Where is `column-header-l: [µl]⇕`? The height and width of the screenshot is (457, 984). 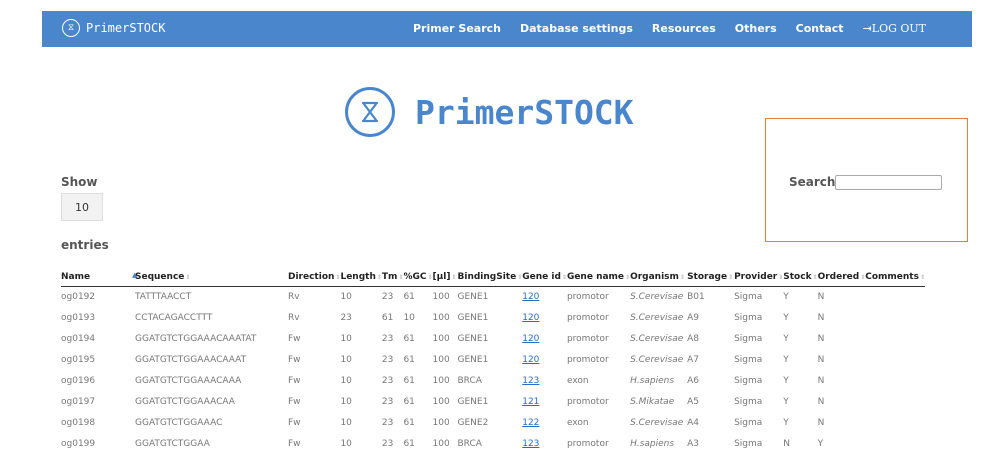 column-header-l: [µl]⇕ is located at coordinates (445, 277).